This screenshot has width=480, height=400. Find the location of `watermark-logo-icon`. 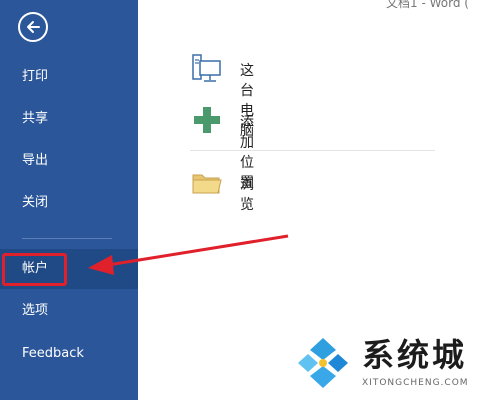

watermark-logo-icon is located at coordinates (323, 363).